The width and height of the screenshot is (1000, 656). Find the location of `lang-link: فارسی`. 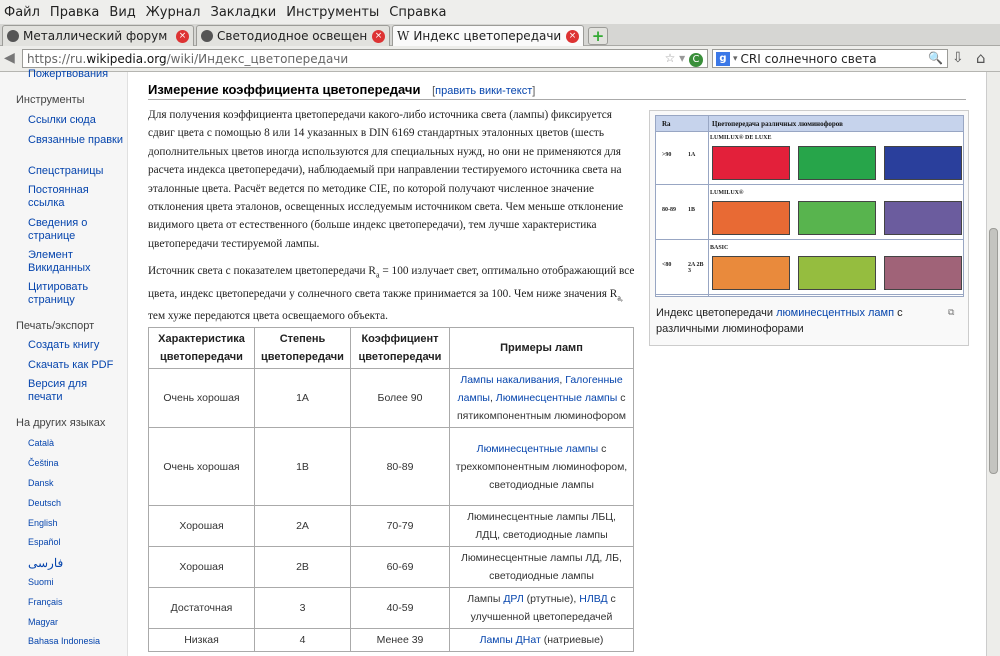

lang-link: فارسی is located at coordinates (45, 563).